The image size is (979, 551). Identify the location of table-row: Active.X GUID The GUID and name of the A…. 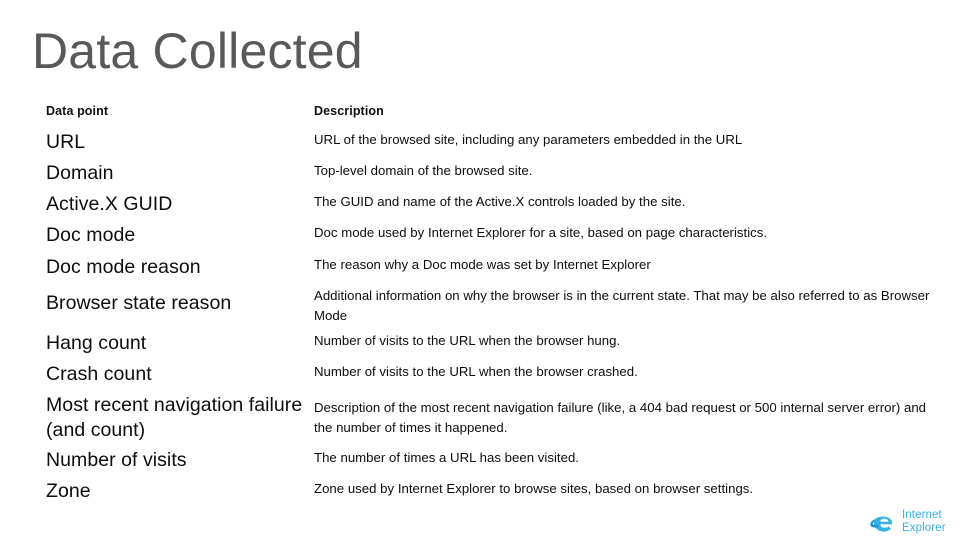
(496, 207).